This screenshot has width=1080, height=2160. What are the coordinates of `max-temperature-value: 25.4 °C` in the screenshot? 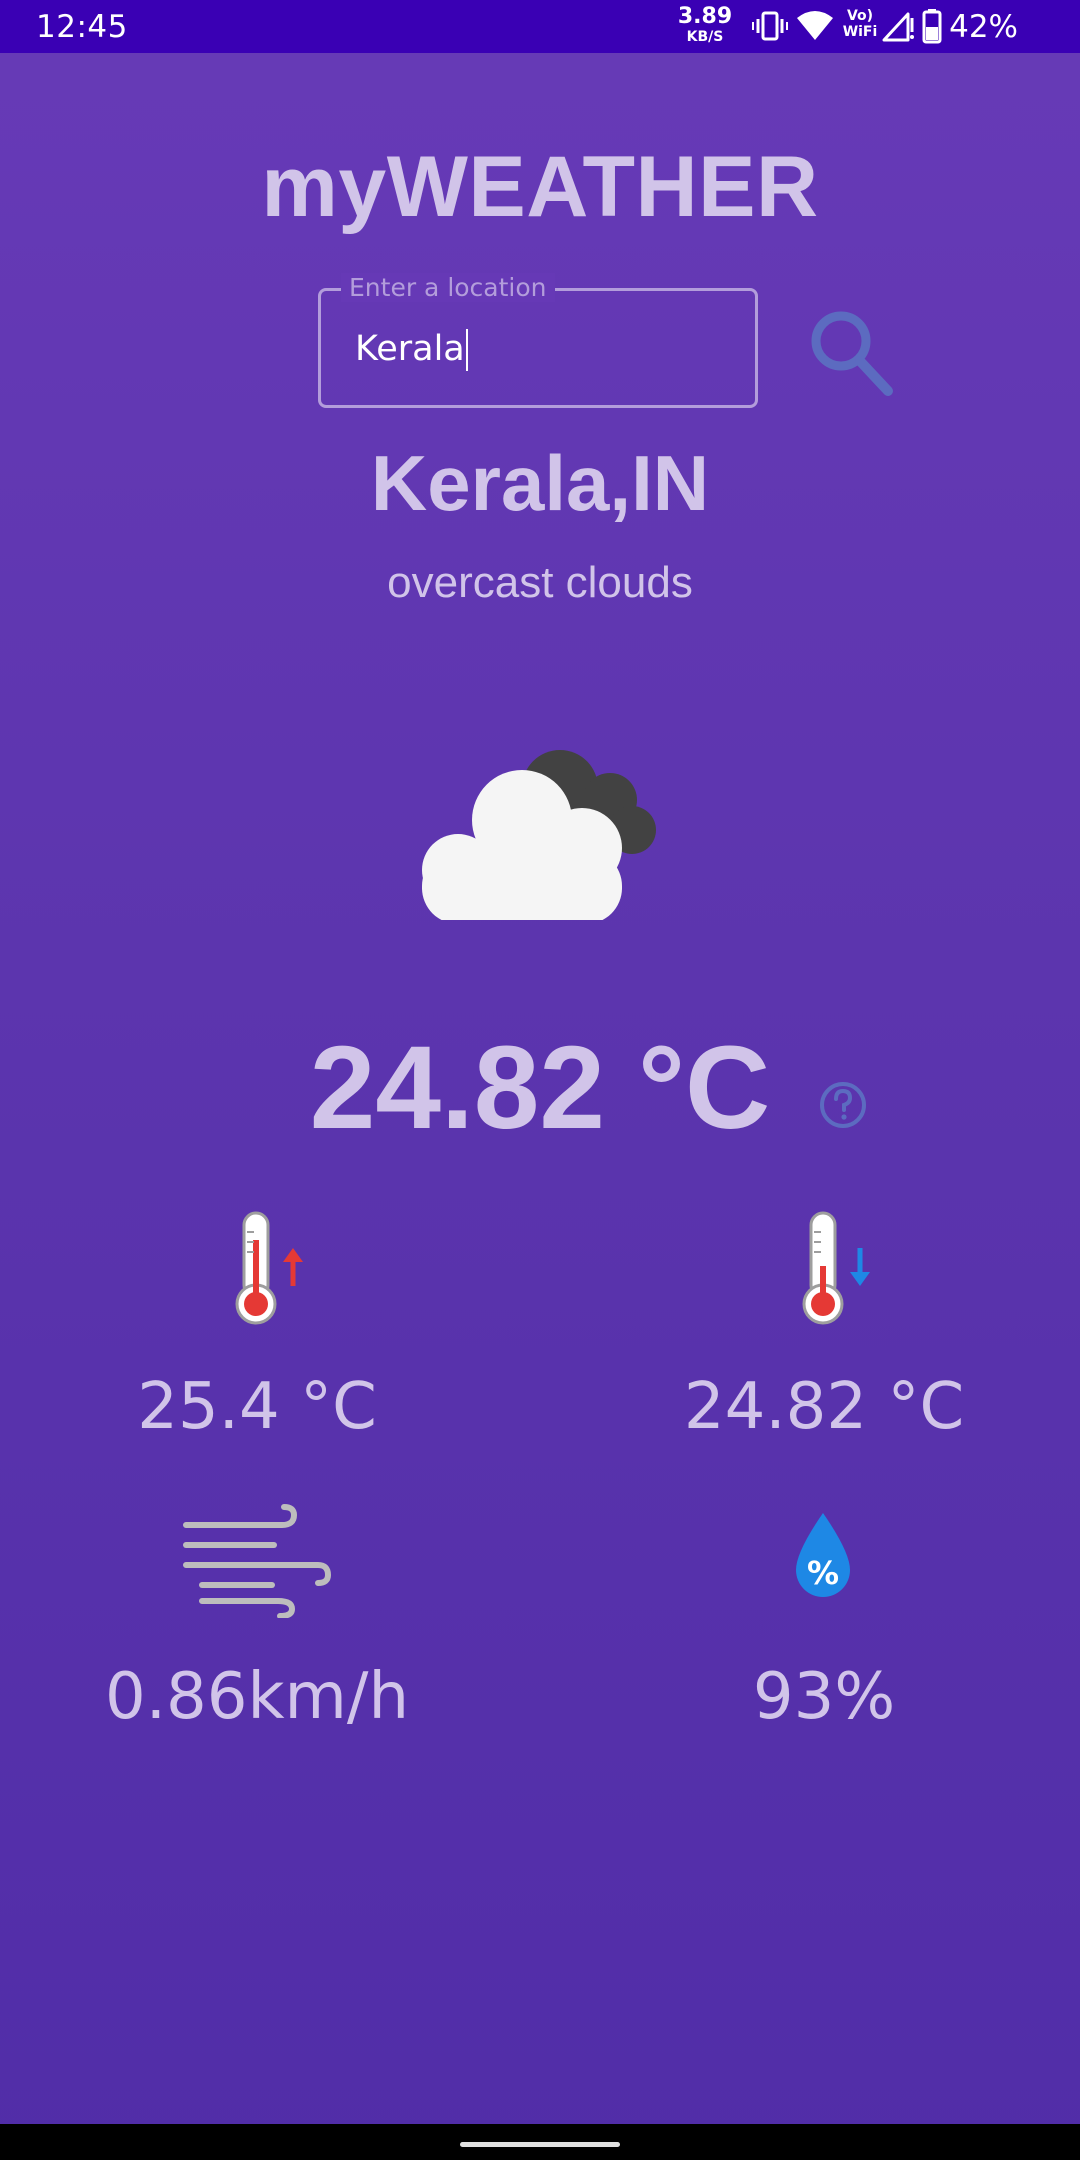 It's located at (257, 1407).